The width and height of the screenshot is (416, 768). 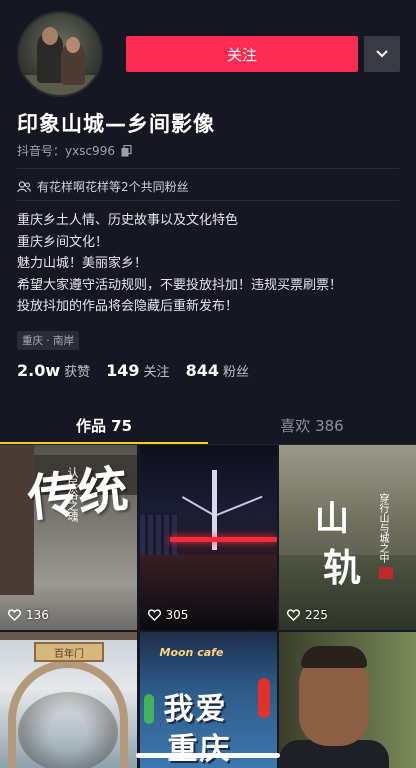 What do you see at coordinates (37, 615) in the screenshot?
I see `like-count-text: 136` at bounding box center [37, 615].